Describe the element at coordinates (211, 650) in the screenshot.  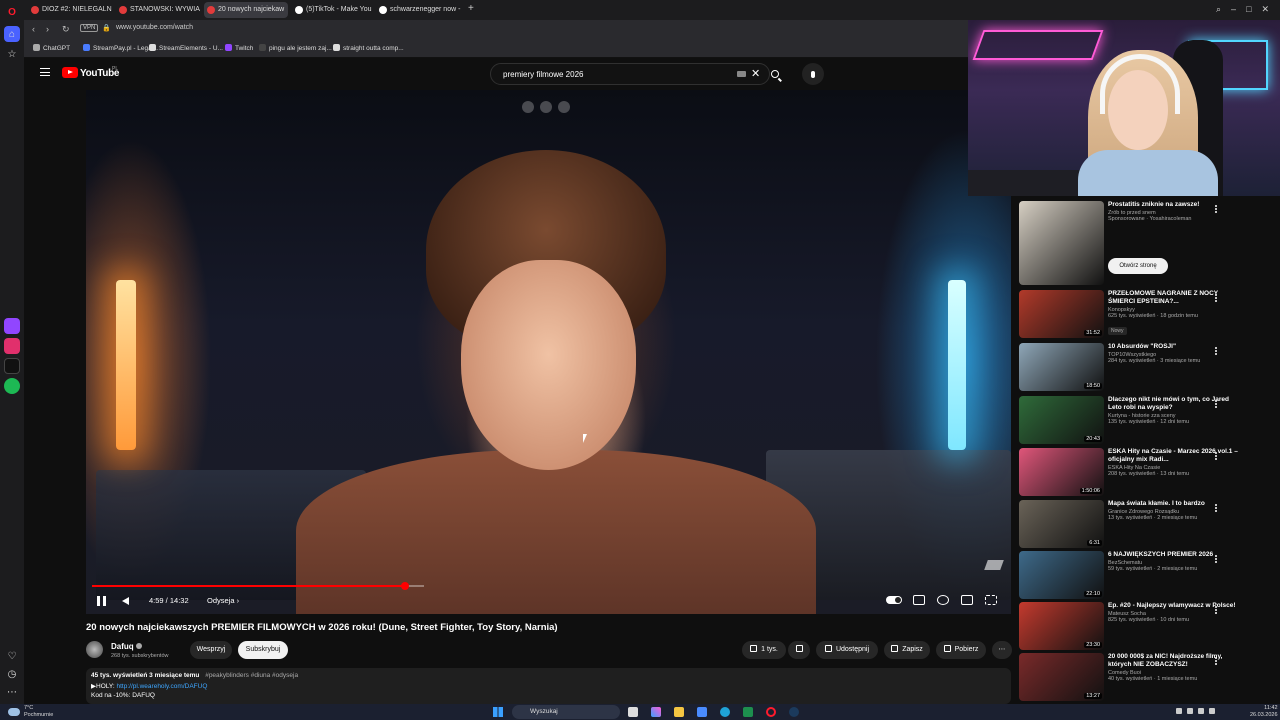
I see `support-button: Wesprzyj` at that location.